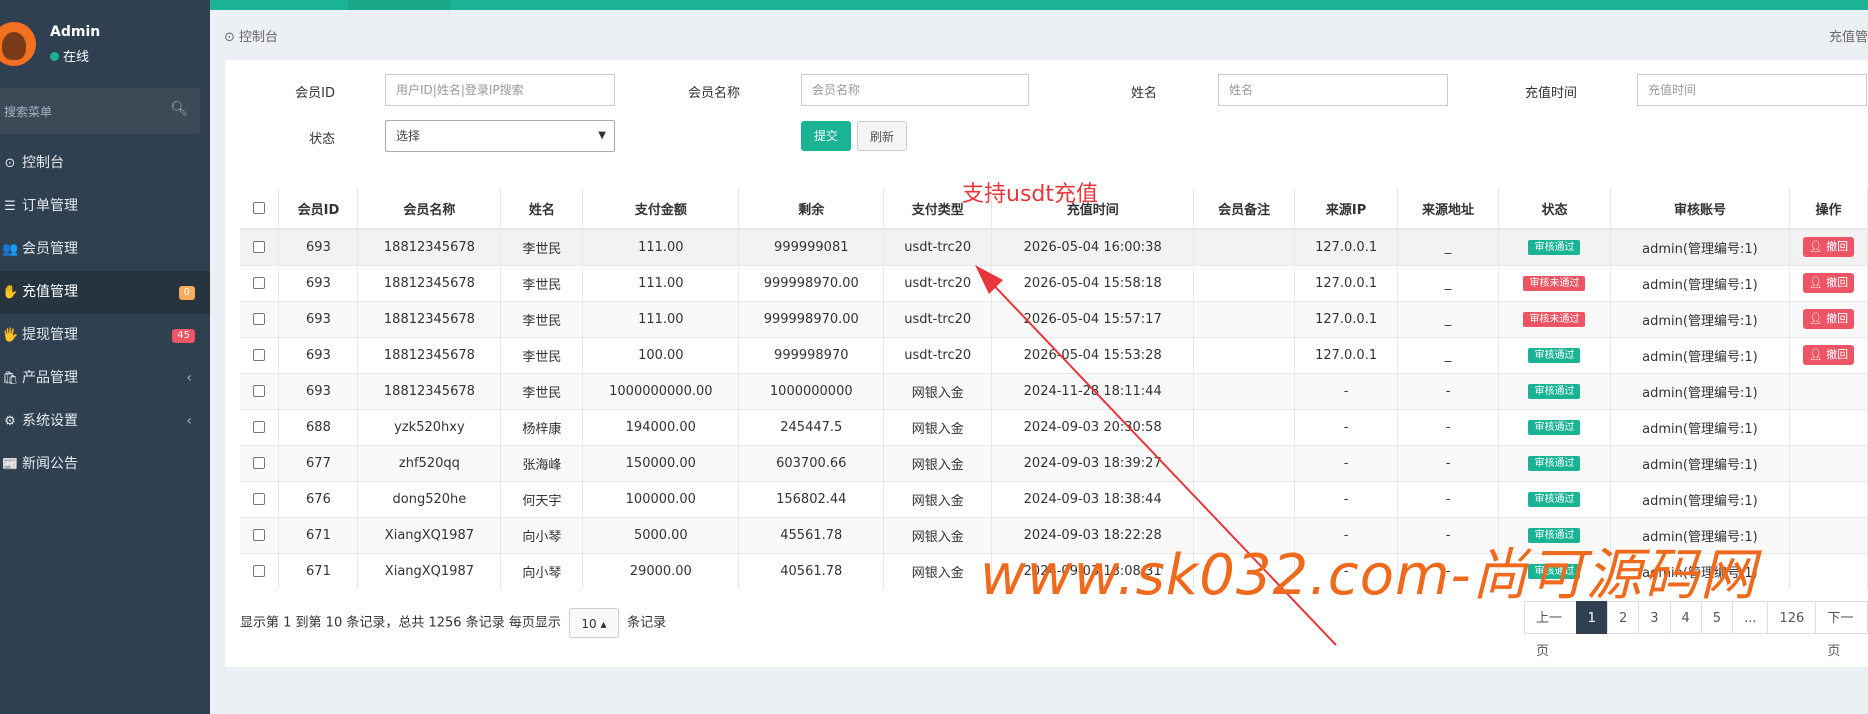 The width and height of the screenshot is (1868, 714). I want to click on cell-addr: _, so click(1448, 354).